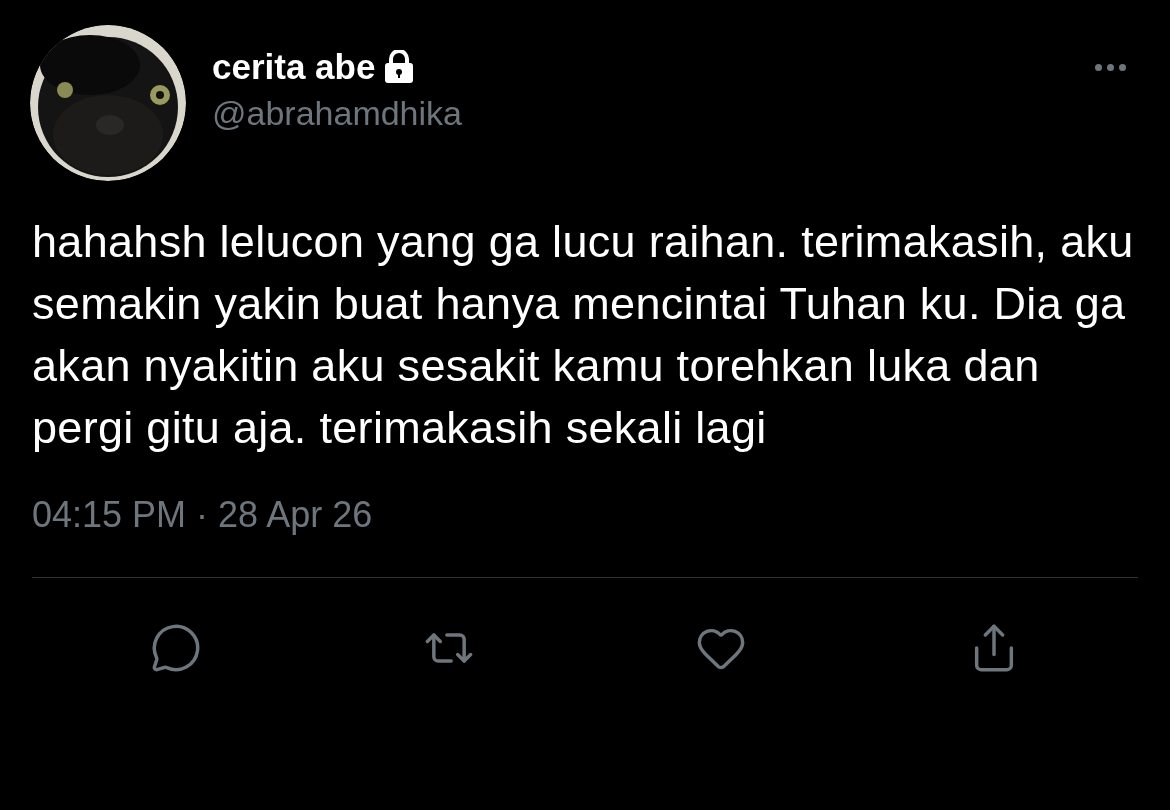 This screenshot has height=810, width=1170. I want to click on author-name: cerita abe, so click(294, 67).